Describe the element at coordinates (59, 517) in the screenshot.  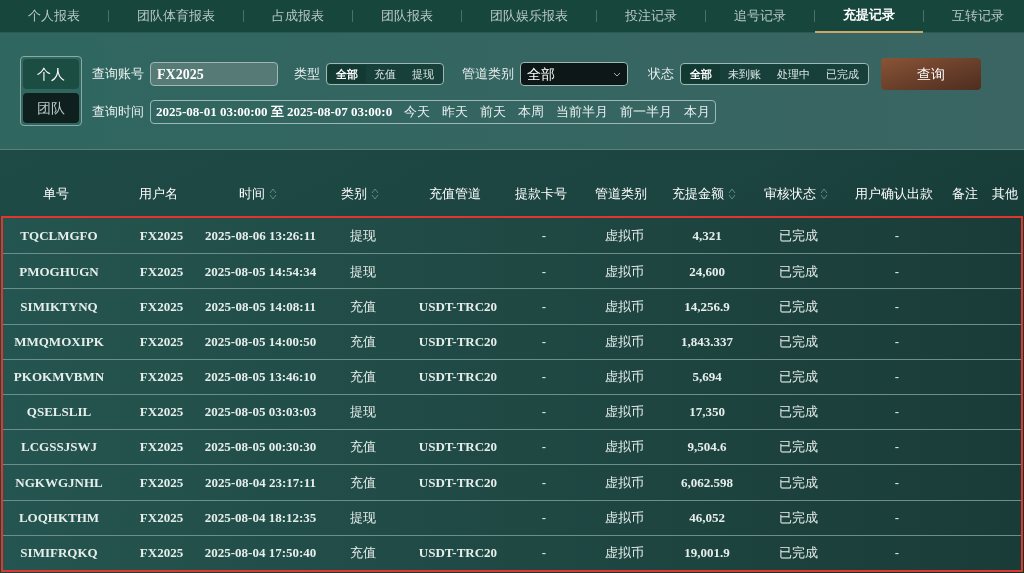
I see `table-cell-text: LOQHKTHM` at that location.